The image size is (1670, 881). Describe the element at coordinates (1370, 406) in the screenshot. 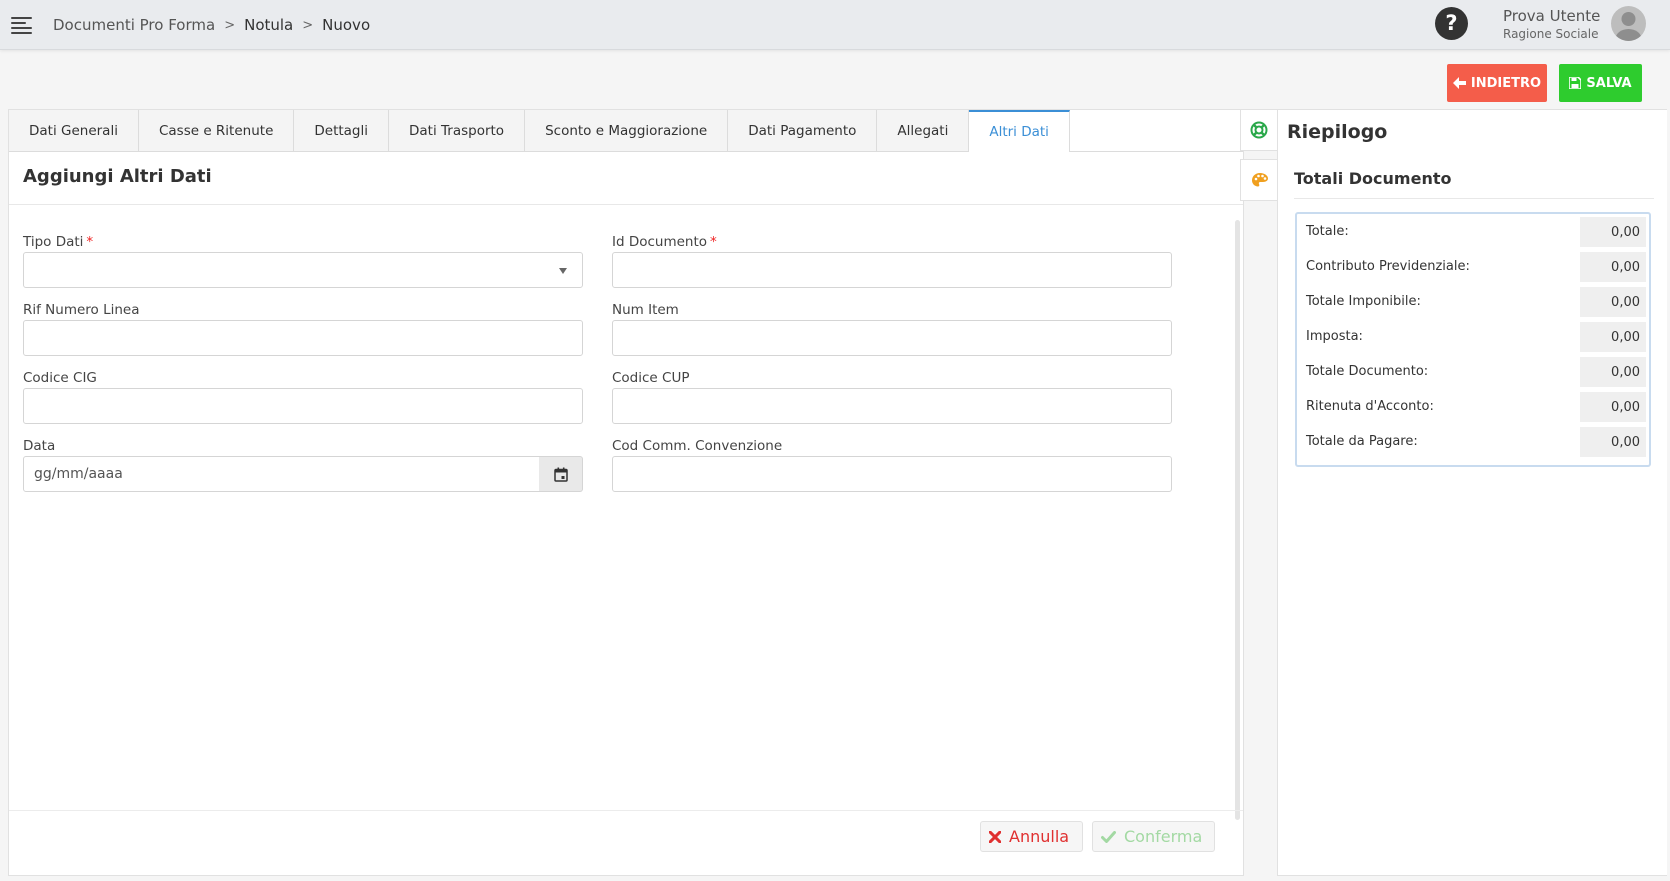

I see `totals-row-label: Ritenuta d'Acconto:` at that location.